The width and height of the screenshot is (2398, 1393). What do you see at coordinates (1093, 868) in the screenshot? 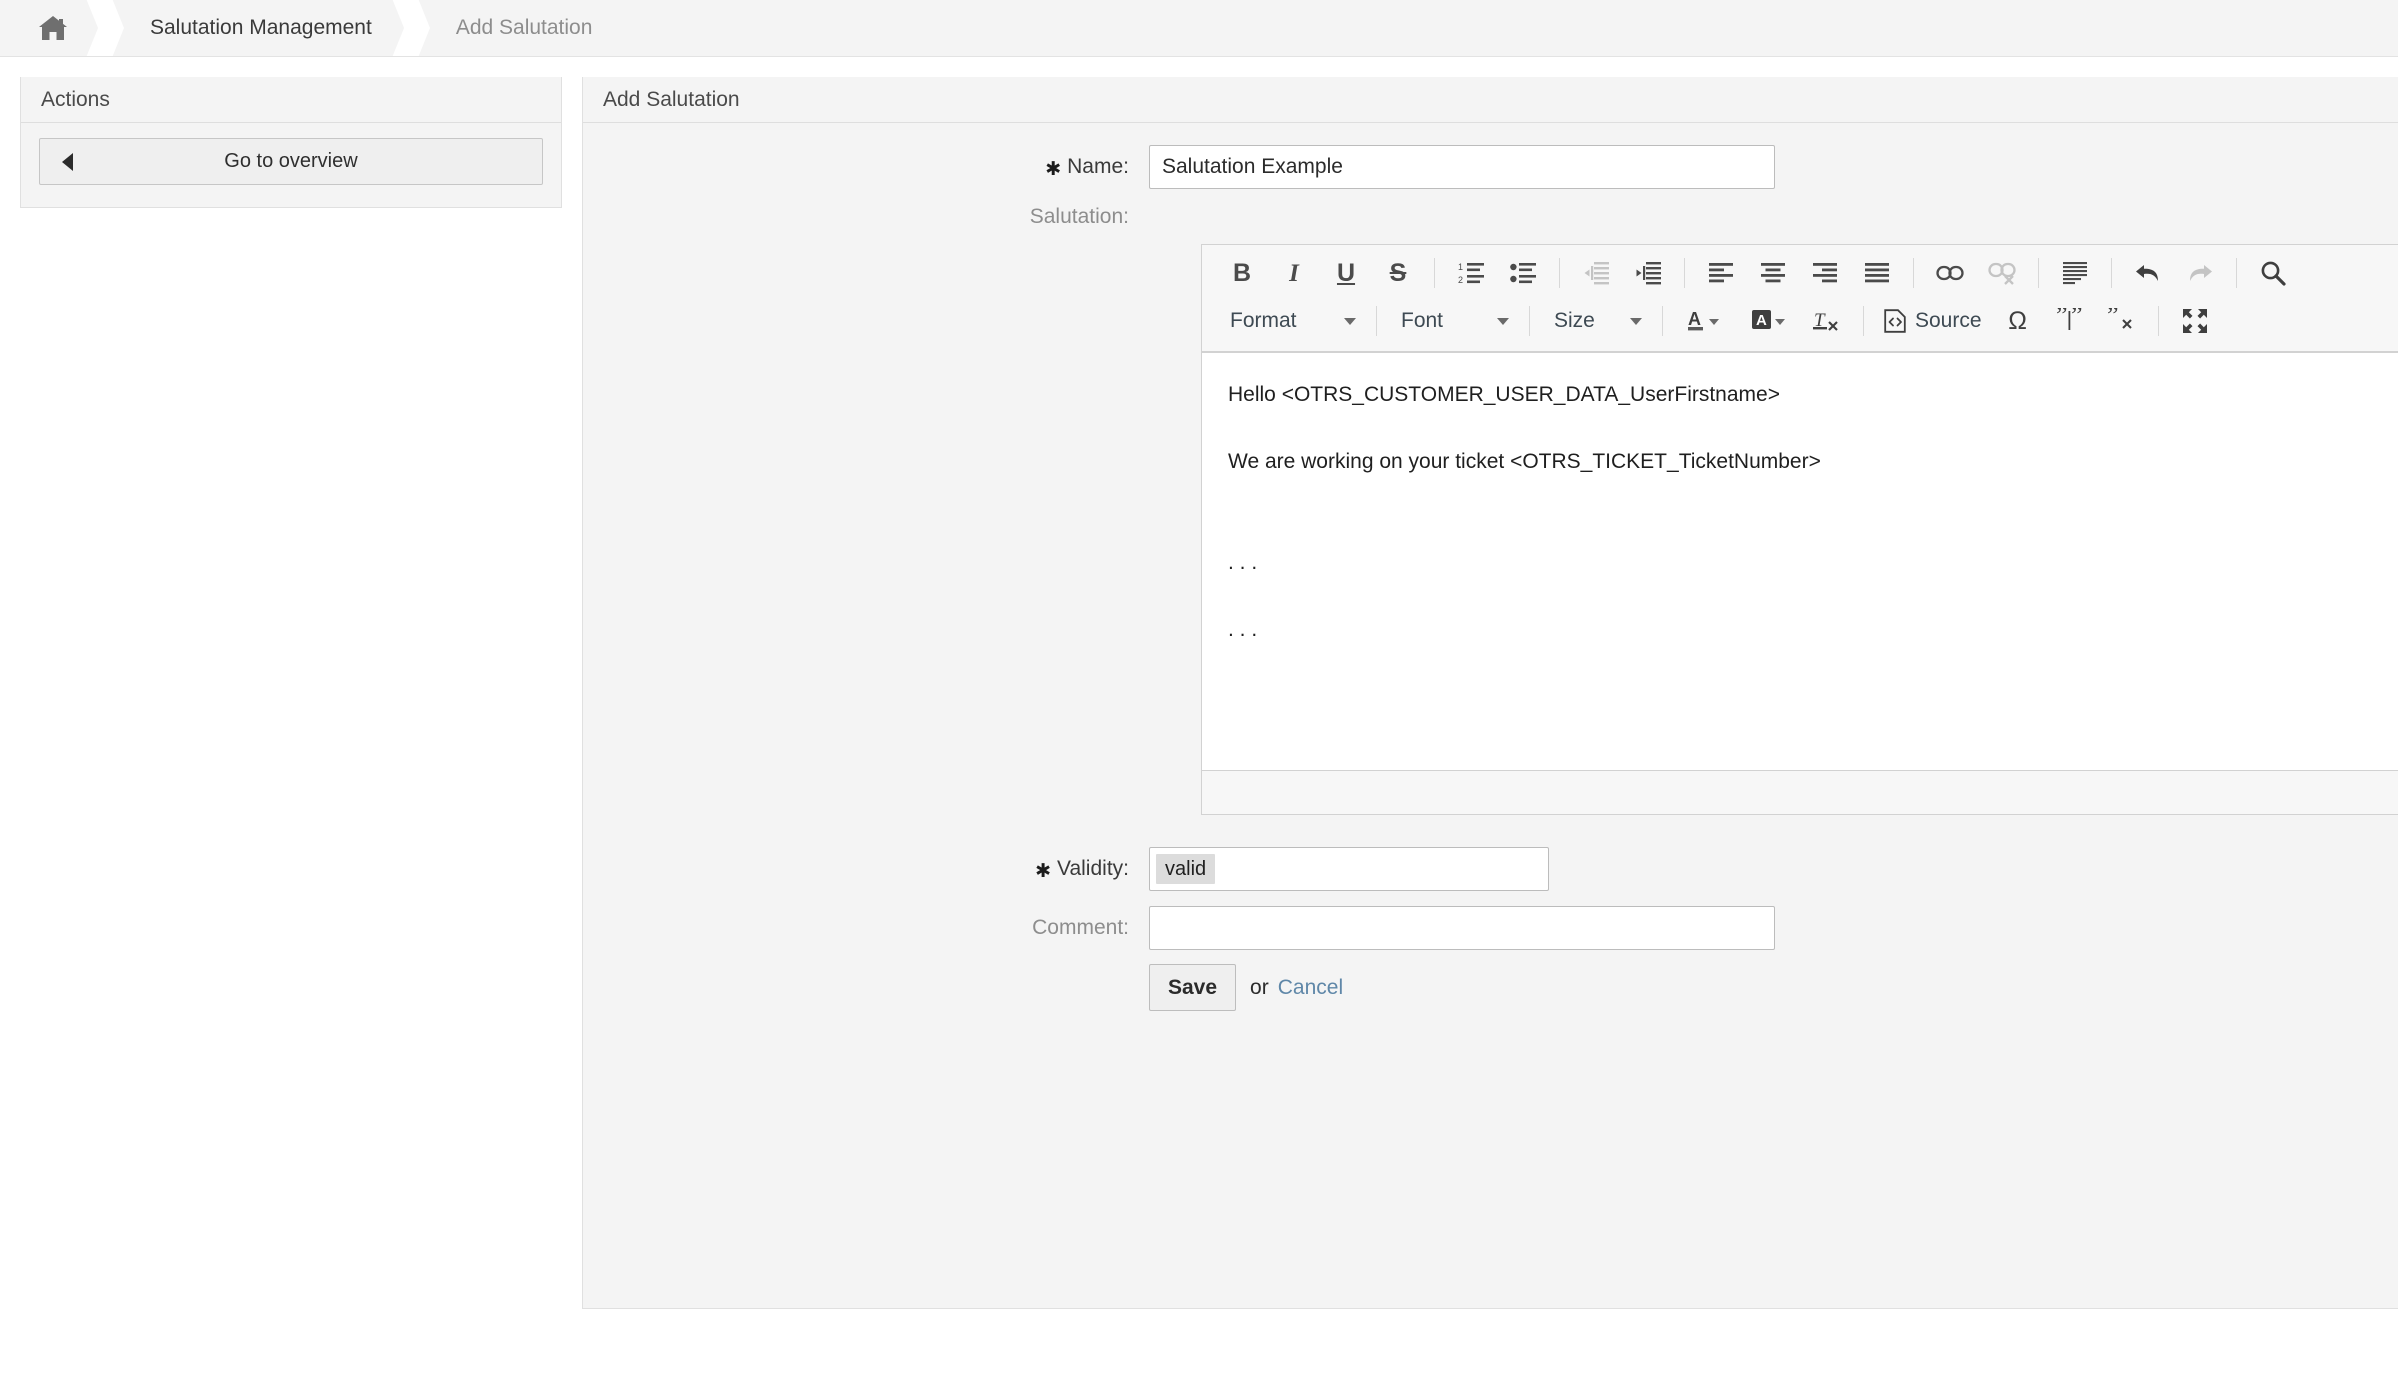
I see `validity-label-text: Validity:` at bounding box center [1093, 868].